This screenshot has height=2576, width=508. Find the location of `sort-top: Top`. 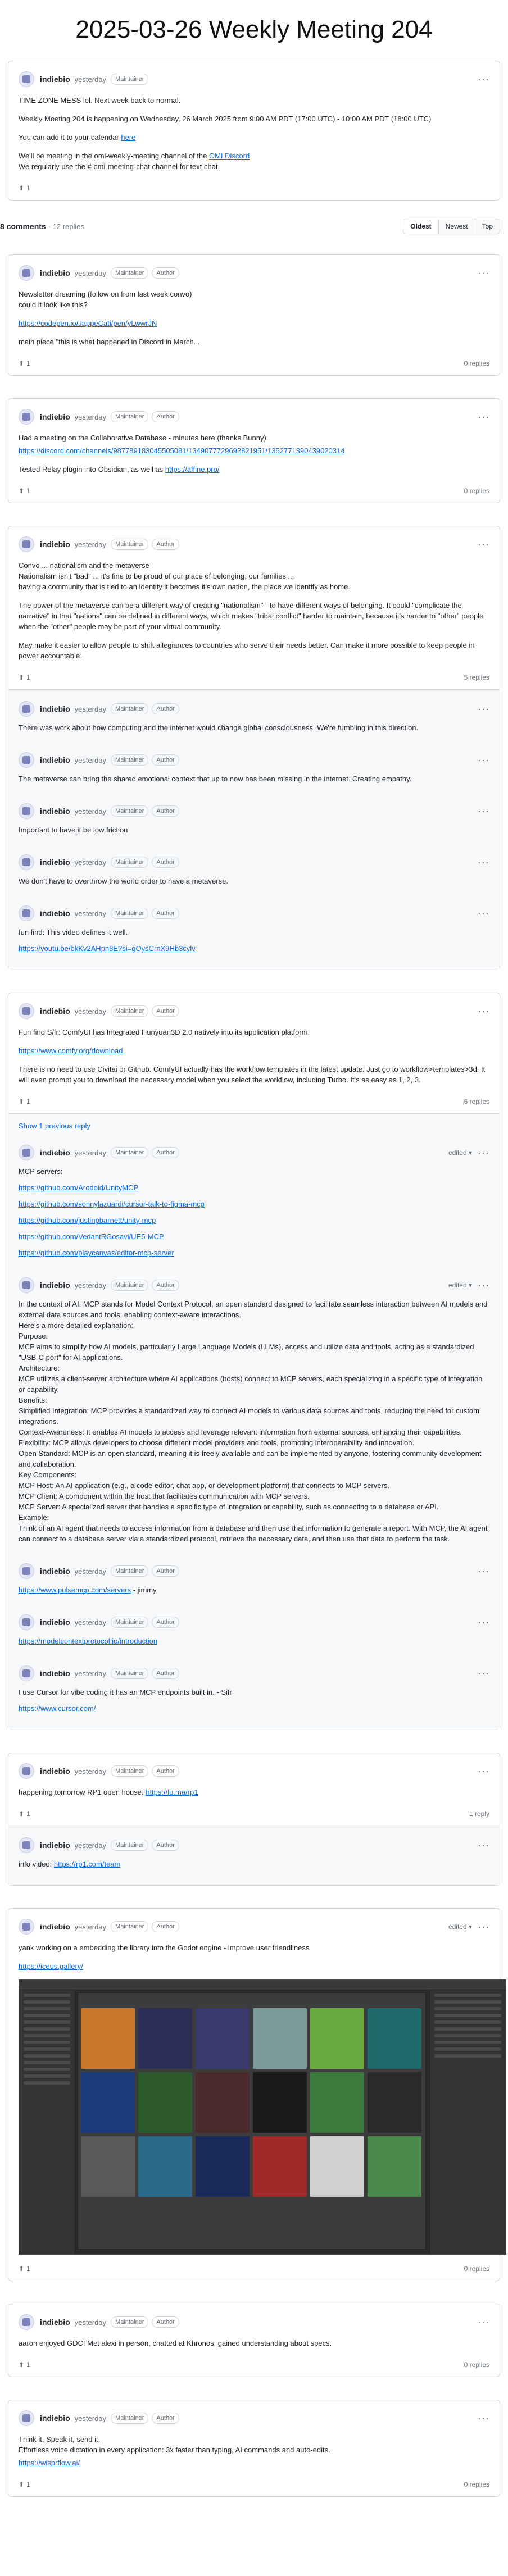

sort-top: Top is located at coordinates (487, 226).